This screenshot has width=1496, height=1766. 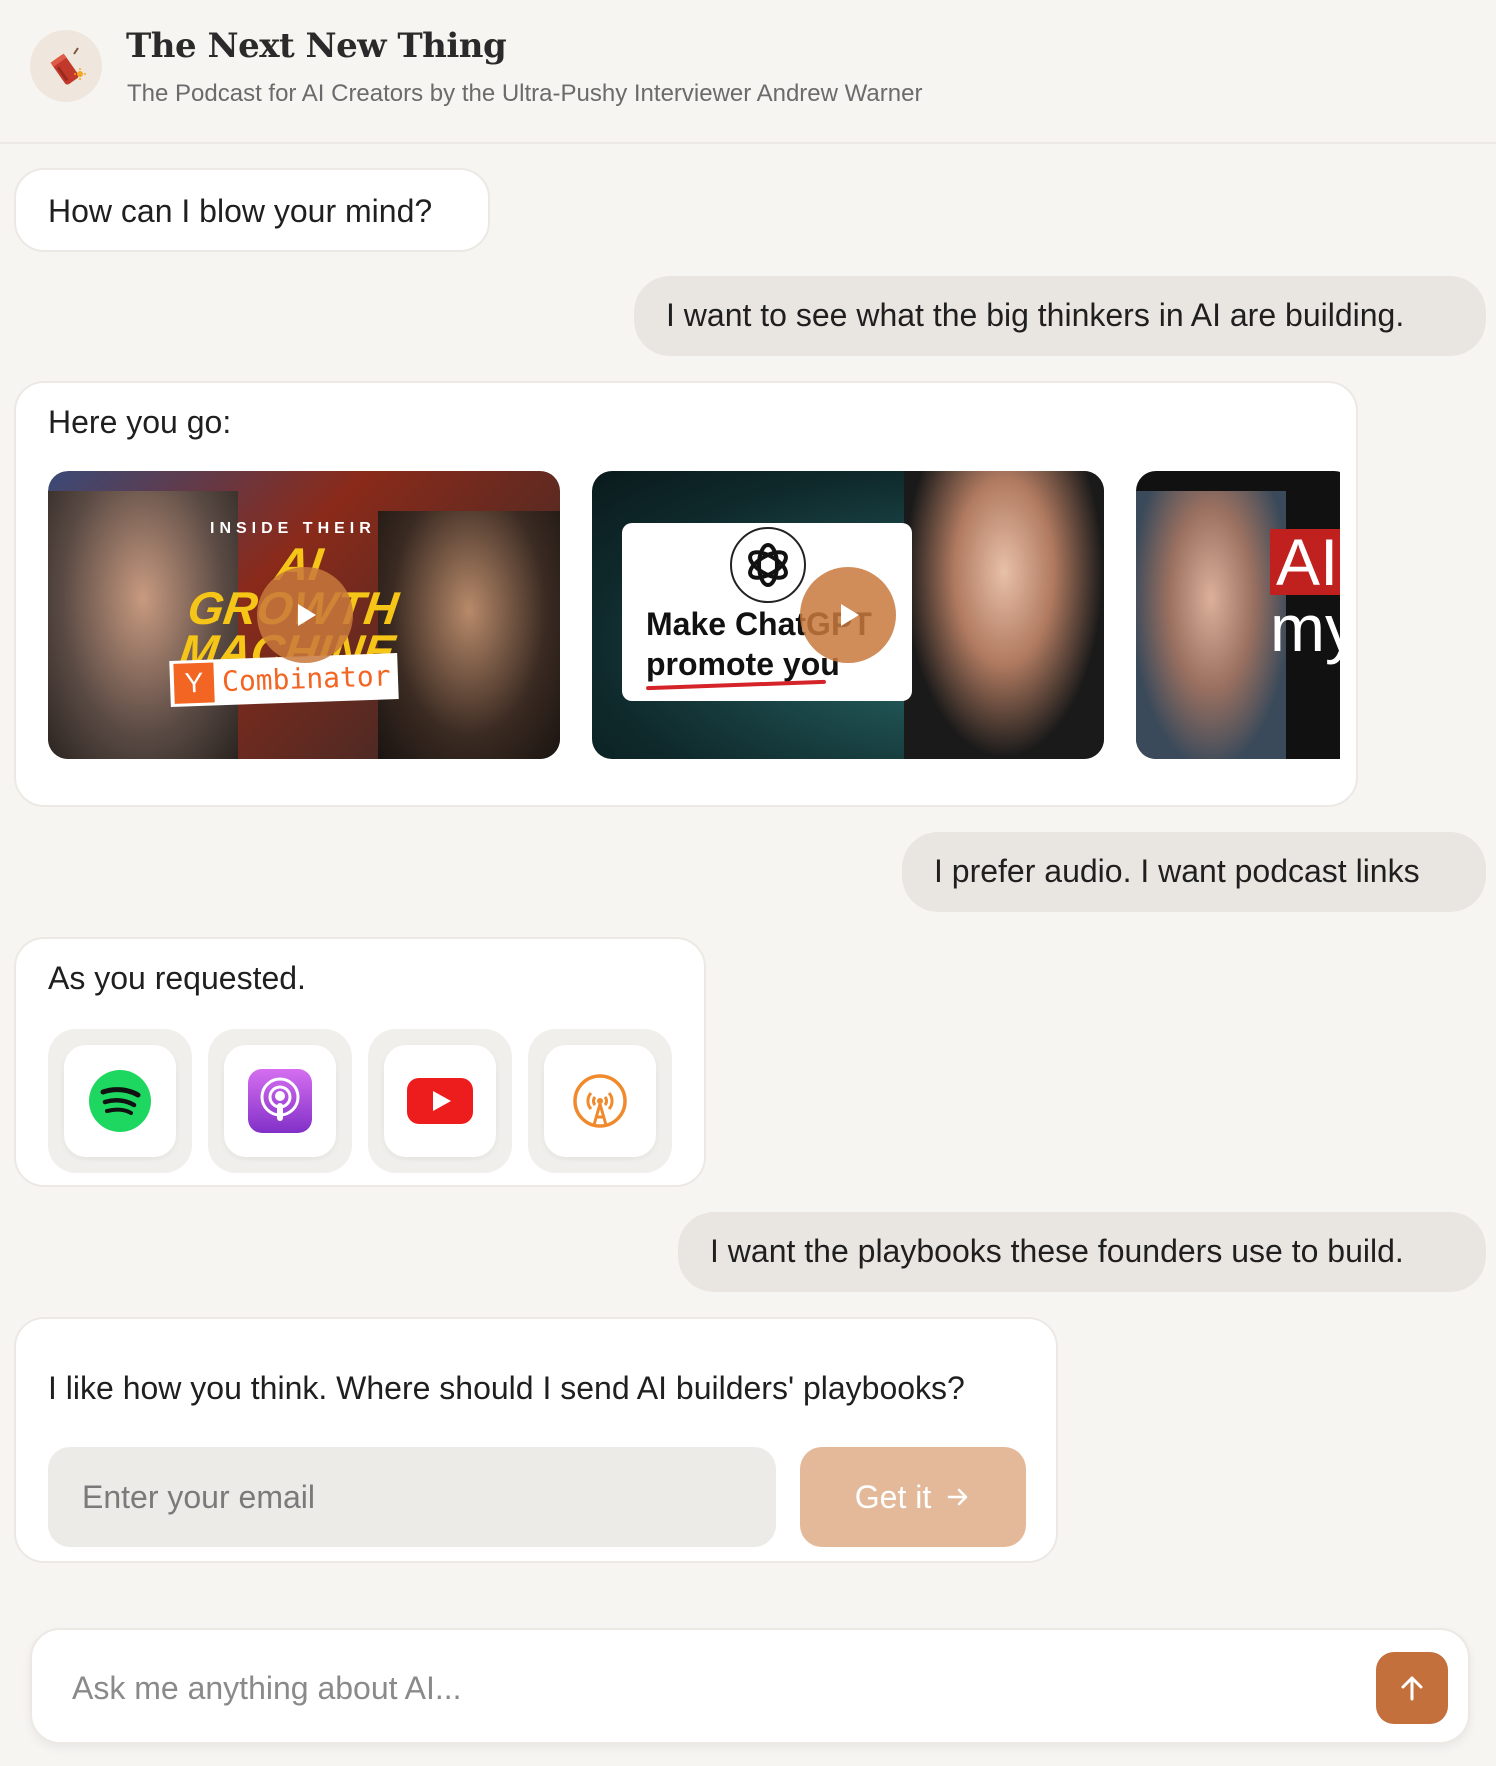 What do you see at coordinates (293, 528) in the screenshot?
I see `video-kicker: INSIDE THEIR` at bounding box center [293, 528].